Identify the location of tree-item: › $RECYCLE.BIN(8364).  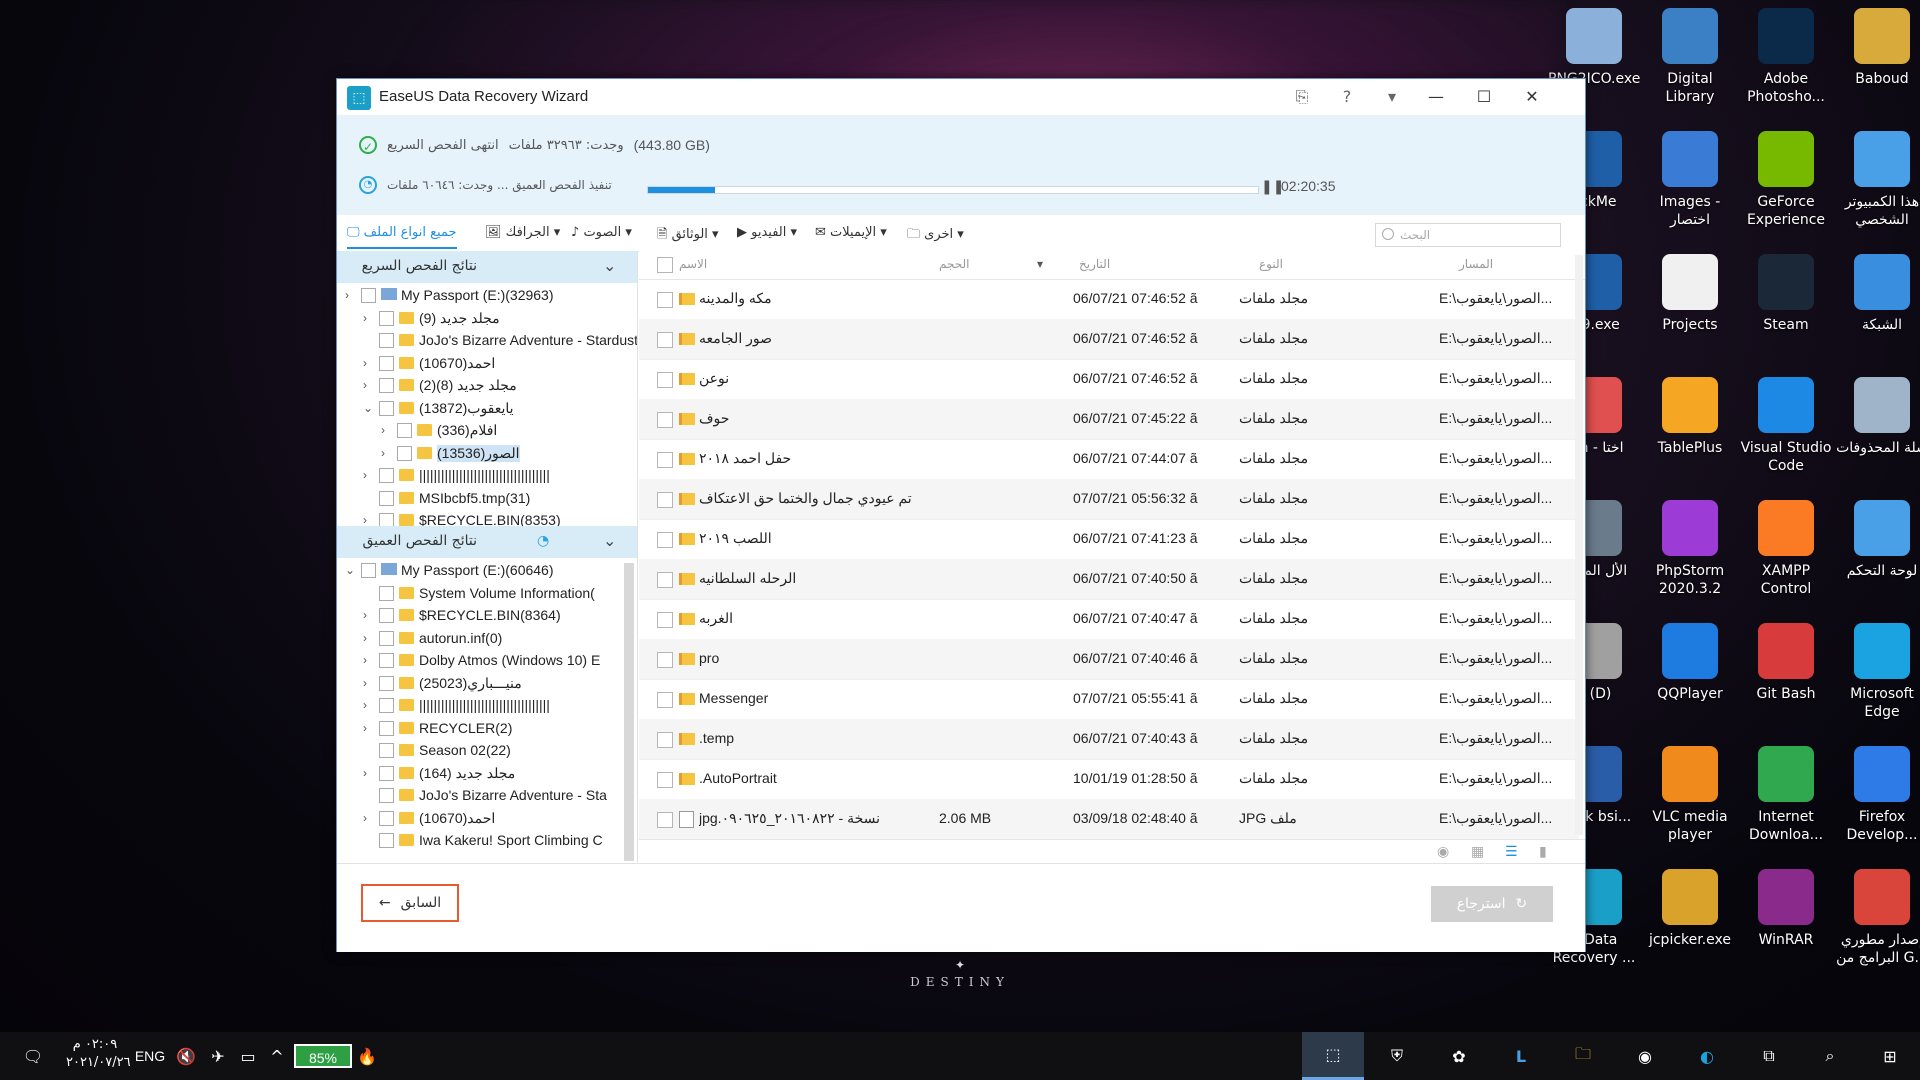
(487, 616).